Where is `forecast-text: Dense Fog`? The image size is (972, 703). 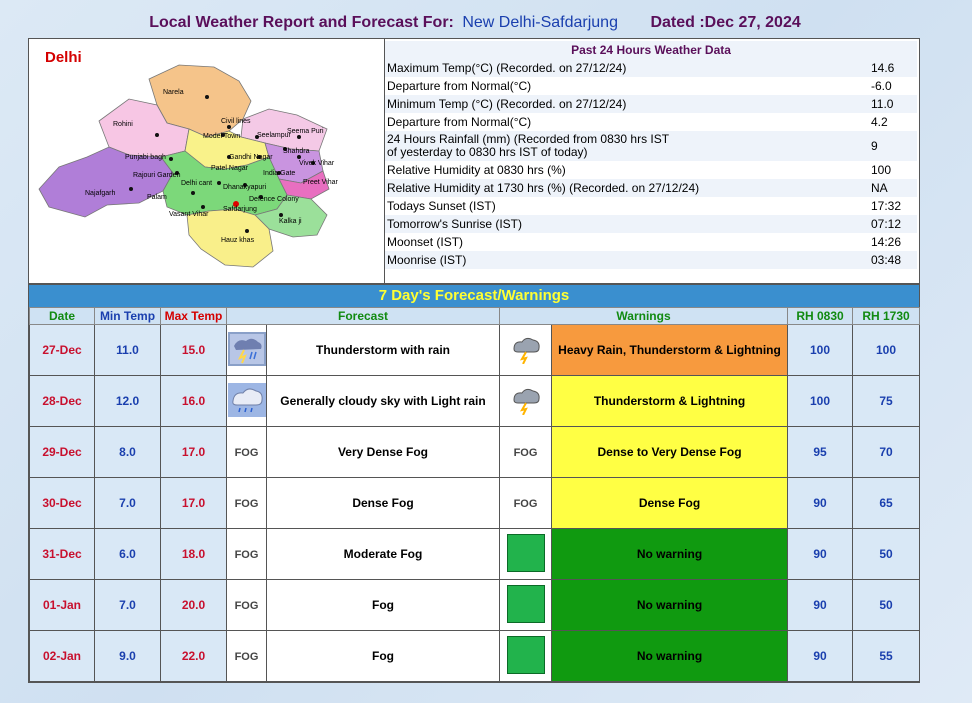 forecast-text: Dense Fog is located at coordinates (383, 503).